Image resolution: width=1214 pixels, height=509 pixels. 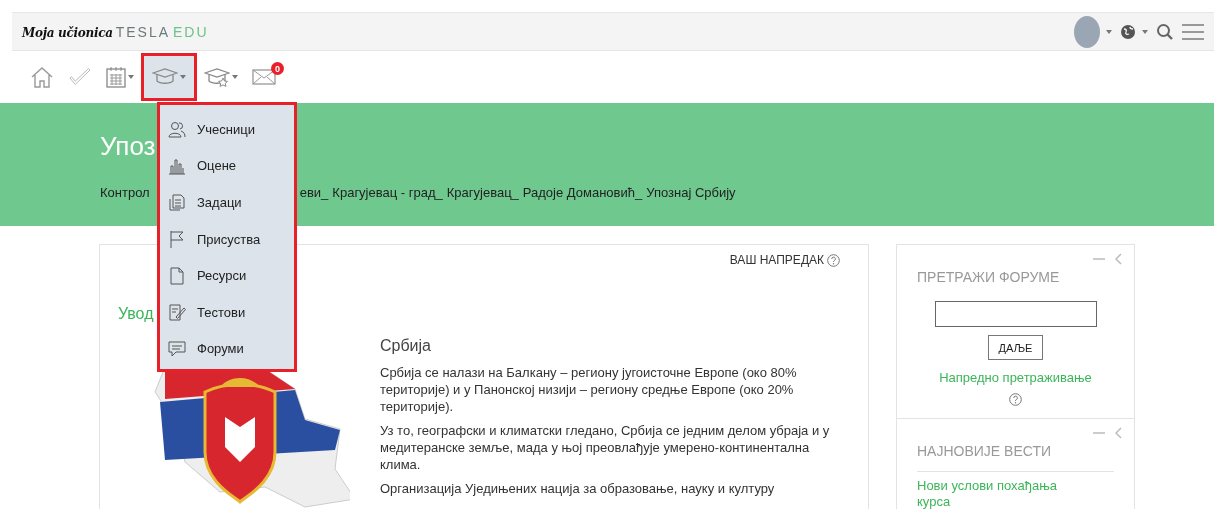 What do you see at coordinates (264, 77) in the screenshot?
I see `envelope-icon` at bounding box center [264, 77].